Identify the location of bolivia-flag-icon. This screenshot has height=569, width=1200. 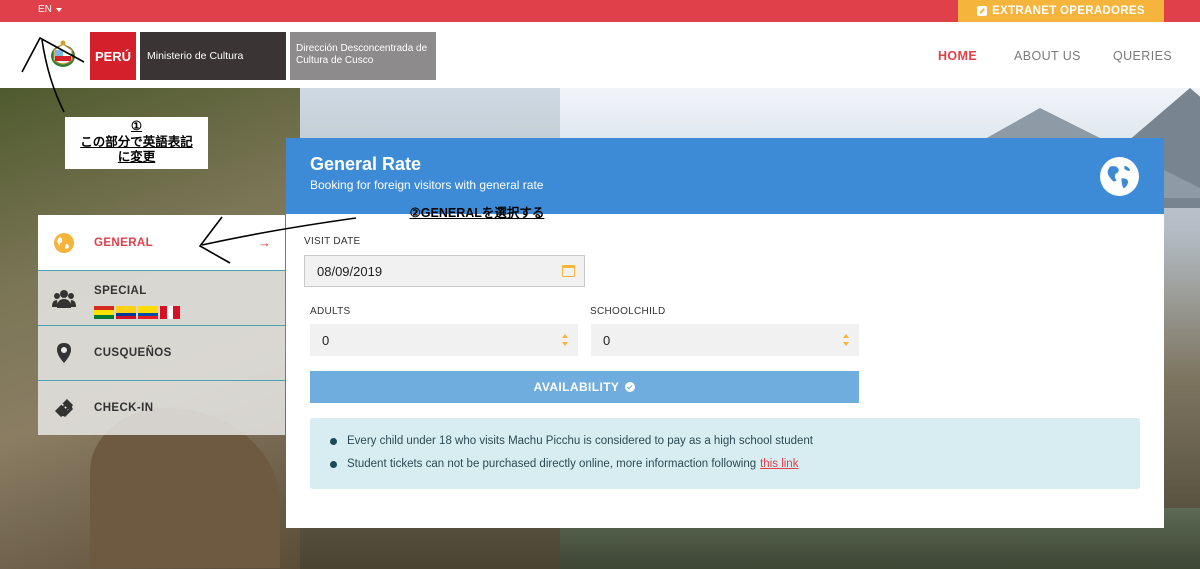
(104, 312).